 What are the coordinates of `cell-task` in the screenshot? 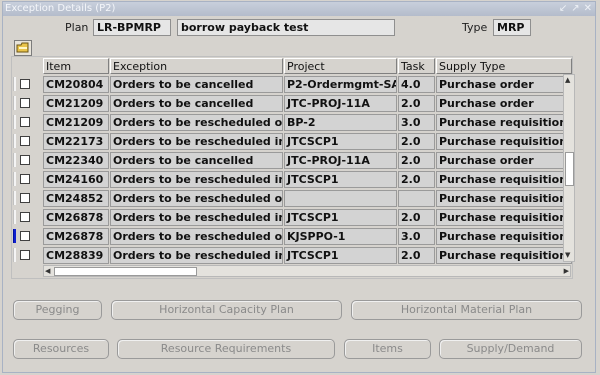 It's located at (416, 198).